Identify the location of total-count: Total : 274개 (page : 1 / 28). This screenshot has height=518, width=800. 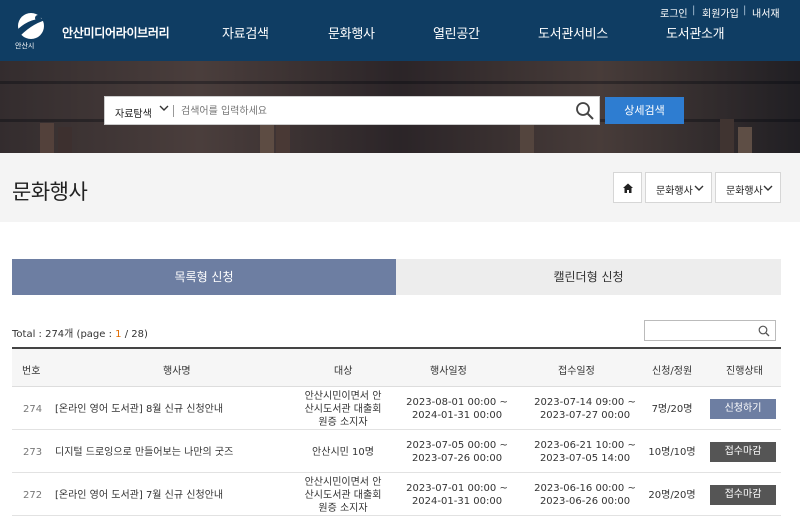
(80, 332).